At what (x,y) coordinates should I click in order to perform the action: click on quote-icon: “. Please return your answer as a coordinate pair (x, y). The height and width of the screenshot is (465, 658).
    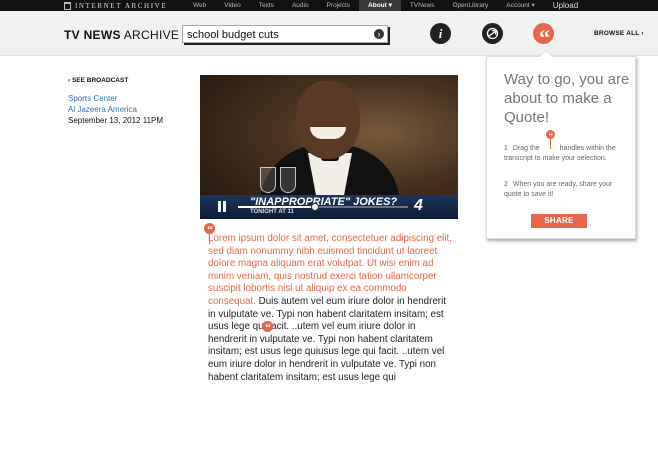
    Looking at the image, I should click on (544, 37).